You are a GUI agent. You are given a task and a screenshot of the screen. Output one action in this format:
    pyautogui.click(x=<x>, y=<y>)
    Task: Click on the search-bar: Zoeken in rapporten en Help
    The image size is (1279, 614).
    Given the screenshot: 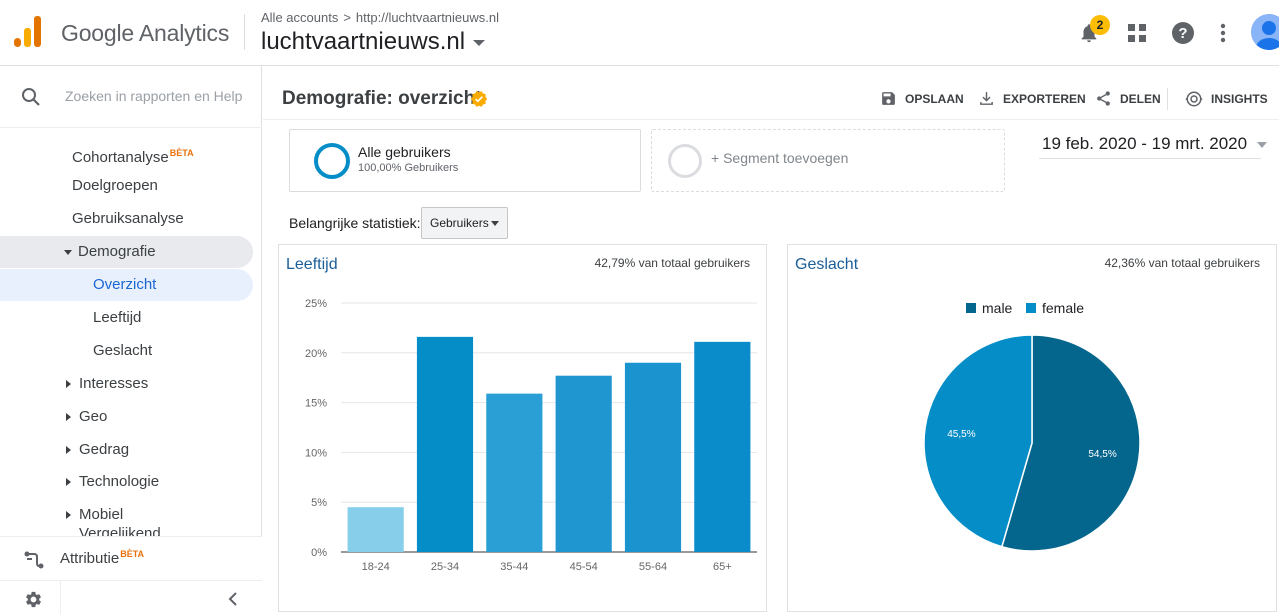 What is the action you would take?
    pyautogui.click(x=131, y=97)
    